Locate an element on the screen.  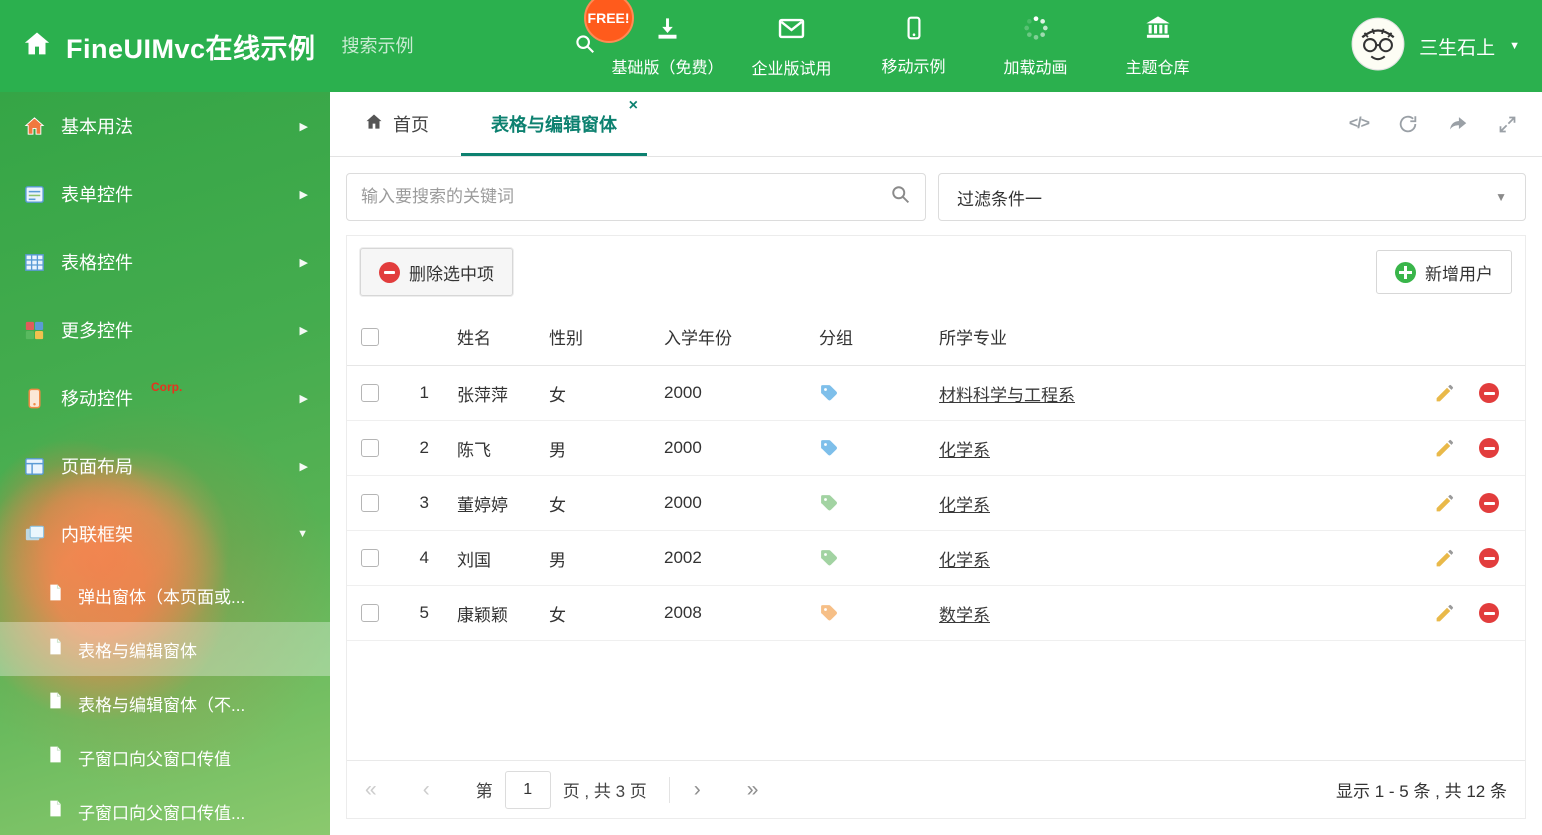
sidebar-item-page-layout: 页面布局 ▶ is located at coordinates (165, 466).